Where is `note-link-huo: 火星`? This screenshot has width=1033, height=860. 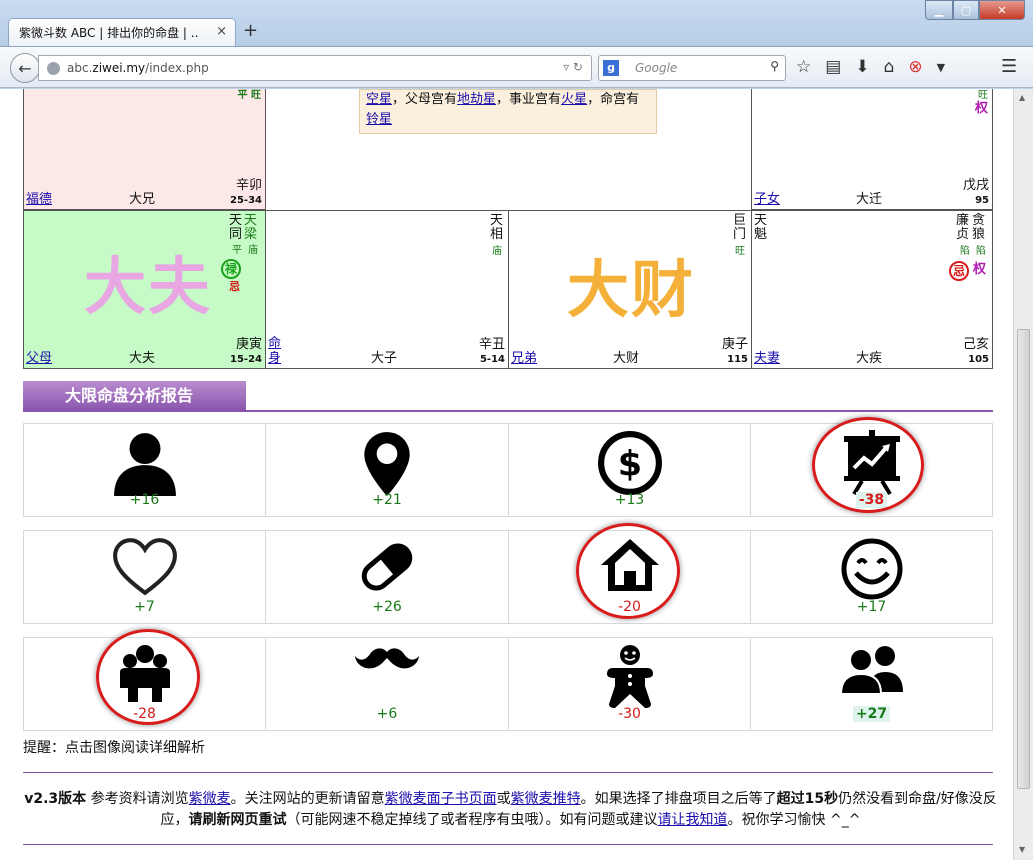 note-link-huo: 火星 is located at coordinates (574, 99).